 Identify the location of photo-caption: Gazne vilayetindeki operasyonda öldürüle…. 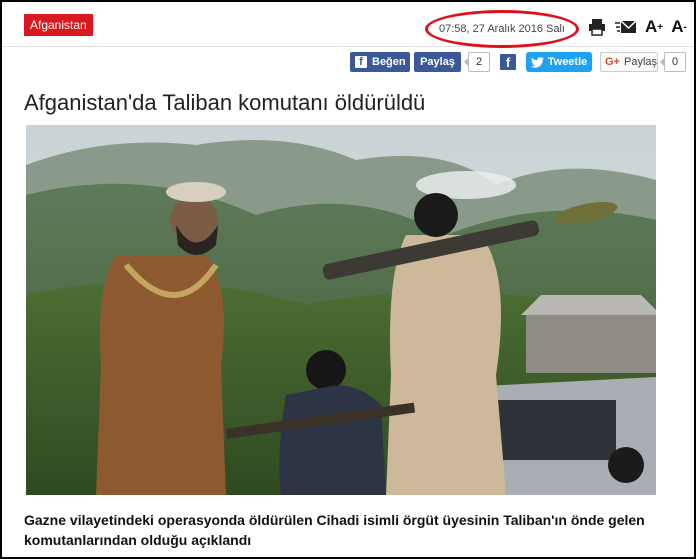
(334, 530).